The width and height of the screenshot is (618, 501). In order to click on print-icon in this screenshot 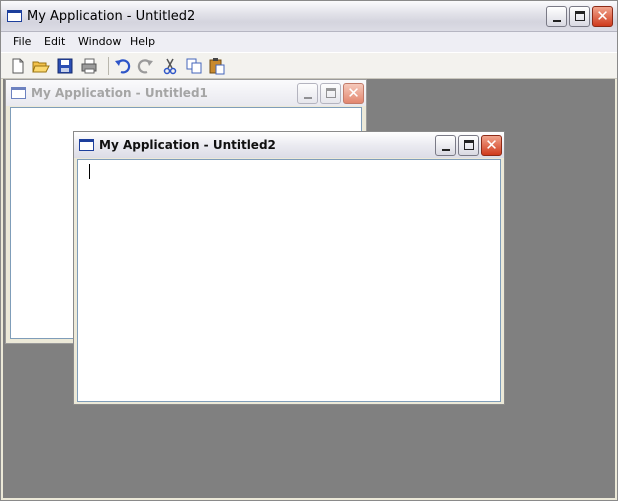, I will do `click(89, 66)`.